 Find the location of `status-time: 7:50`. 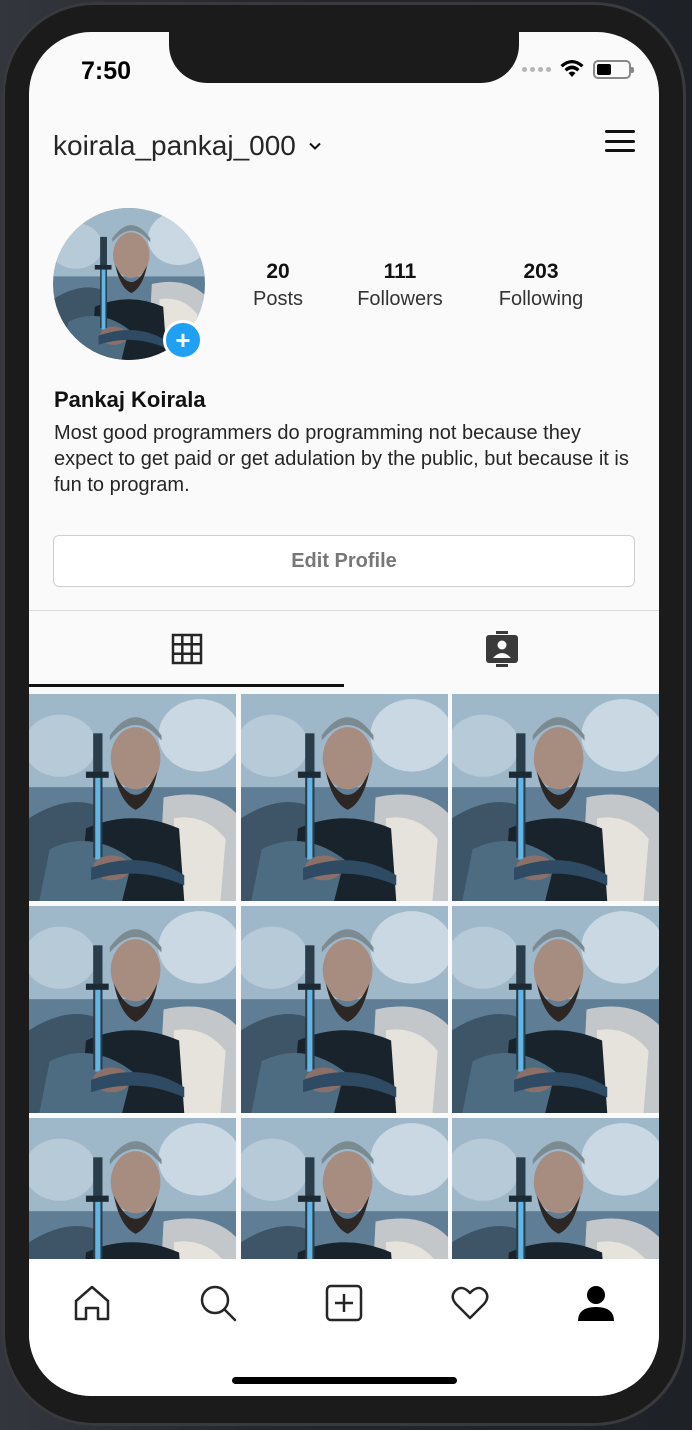

status-time: 7:50 is located at coordinates (106, 71).